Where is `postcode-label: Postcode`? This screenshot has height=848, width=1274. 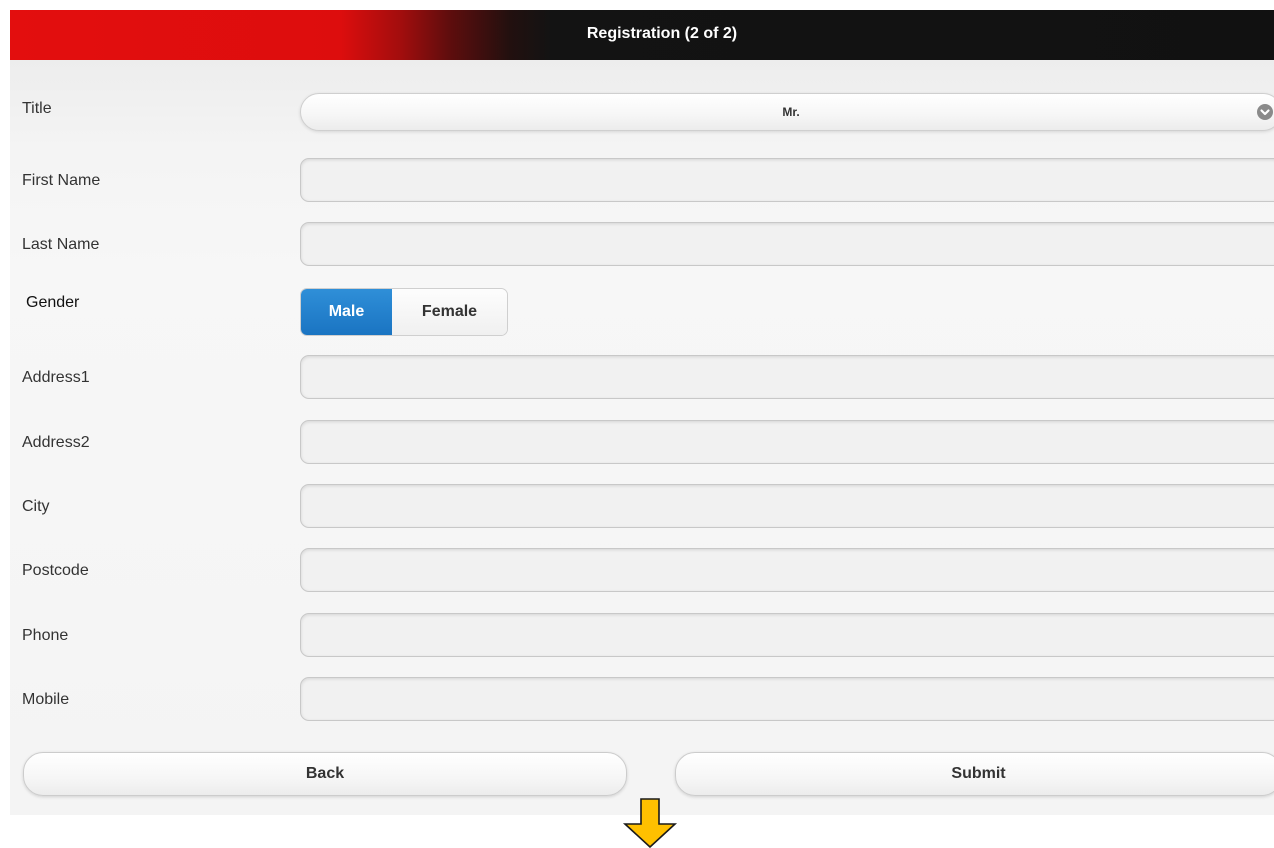
postcode-label: Postcode is located at coordinates (55, 570).